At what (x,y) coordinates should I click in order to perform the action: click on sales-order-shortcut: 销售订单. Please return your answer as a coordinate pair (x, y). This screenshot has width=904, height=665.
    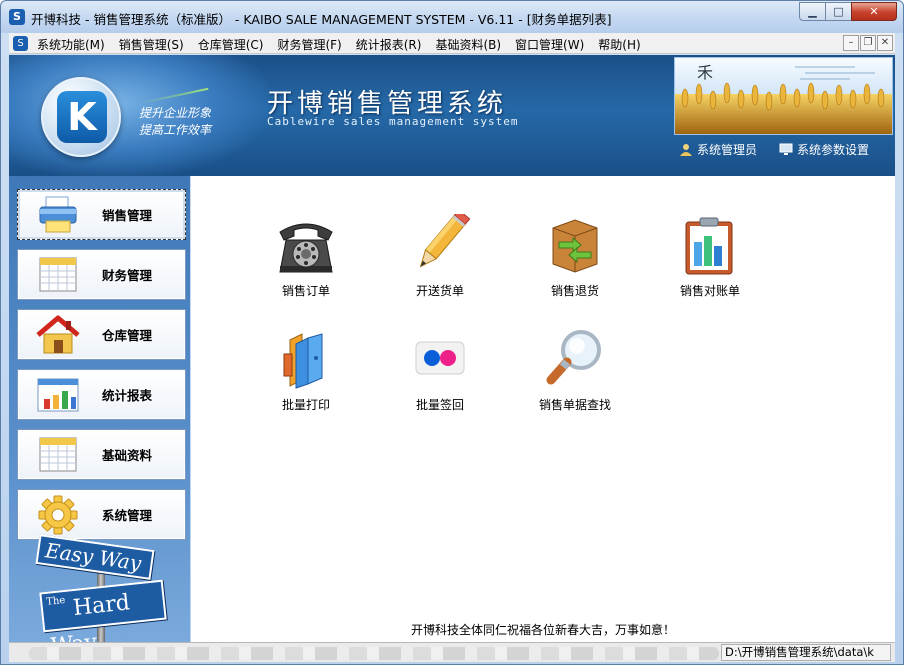
    Looking at the image, I should click on (306, 256).